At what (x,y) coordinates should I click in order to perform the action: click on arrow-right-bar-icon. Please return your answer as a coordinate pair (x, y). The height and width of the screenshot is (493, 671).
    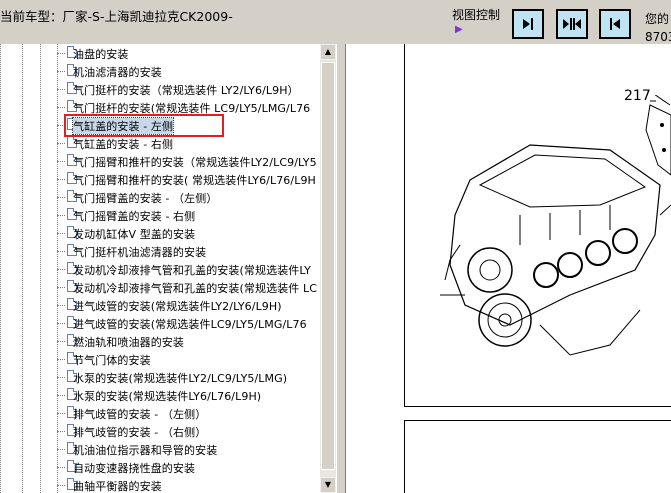
    Looking at the image, I should click on (528, 24).